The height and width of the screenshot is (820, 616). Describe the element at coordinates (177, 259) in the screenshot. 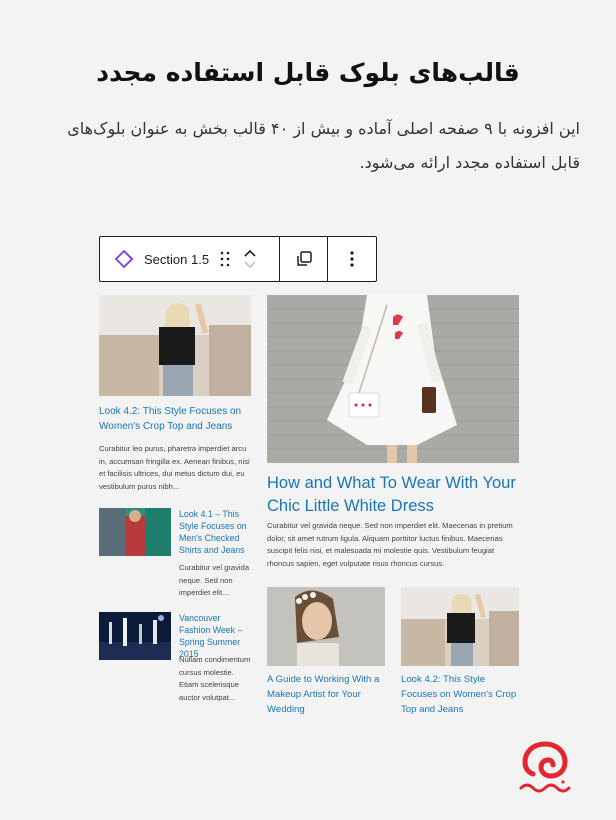

I see `block-label: Section 1.5` at that location.